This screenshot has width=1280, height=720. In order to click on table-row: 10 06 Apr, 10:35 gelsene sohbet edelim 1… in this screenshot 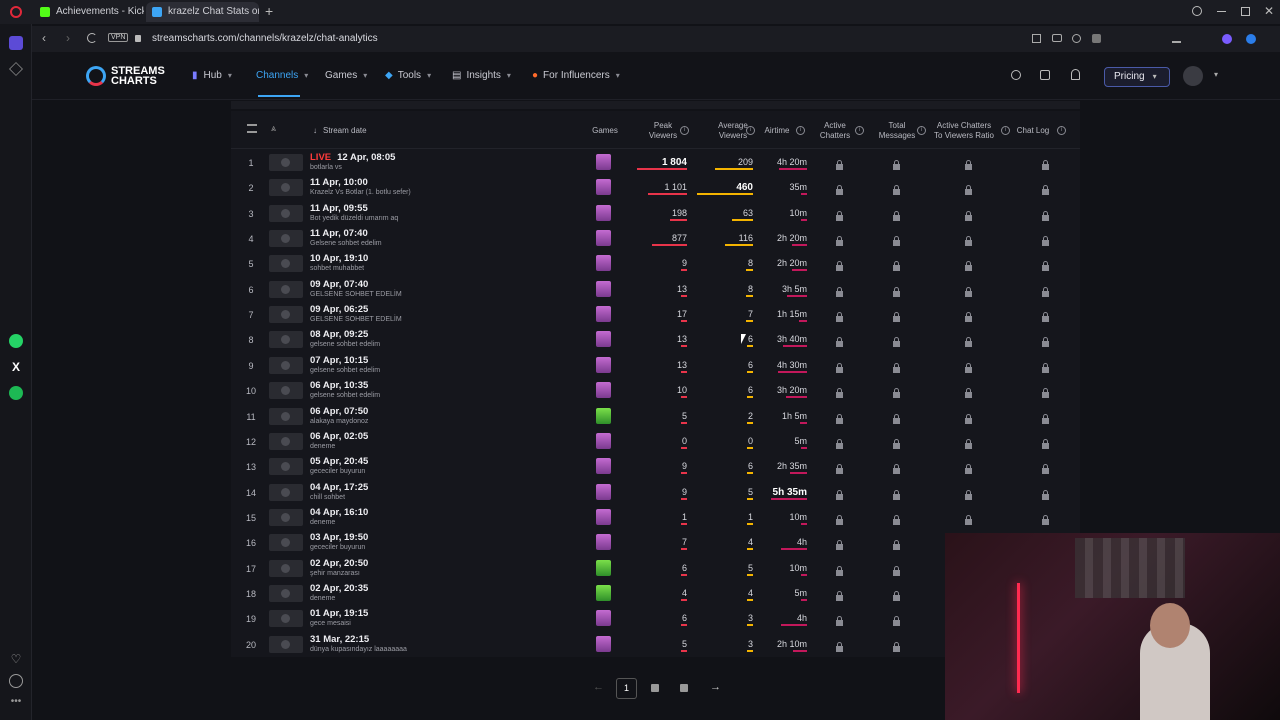, I will do `click(655, 390)`.